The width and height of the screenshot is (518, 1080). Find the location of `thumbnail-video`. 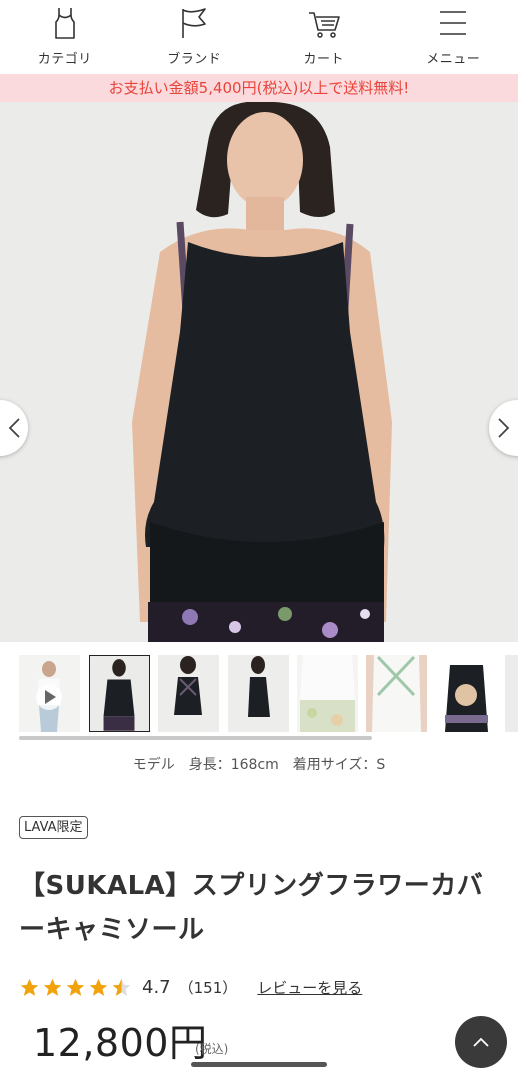

thumbnail-video is located at coordinates (49, 693).